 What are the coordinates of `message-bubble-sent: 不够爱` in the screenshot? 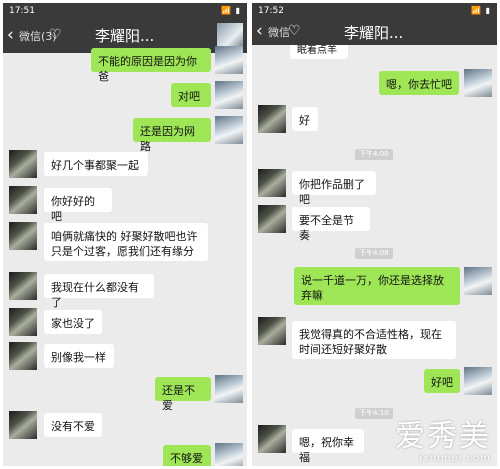 It's located at (187, 455).